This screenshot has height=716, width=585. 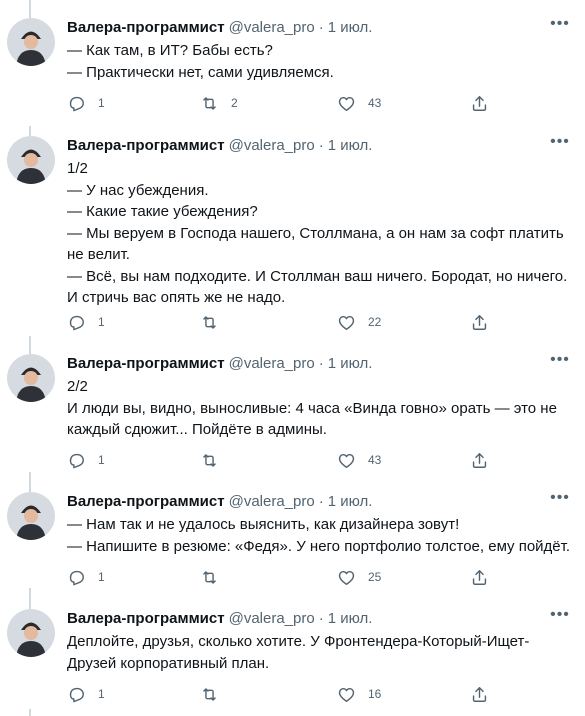 I want to click on like-button: 16, so click(x=359, y=694).